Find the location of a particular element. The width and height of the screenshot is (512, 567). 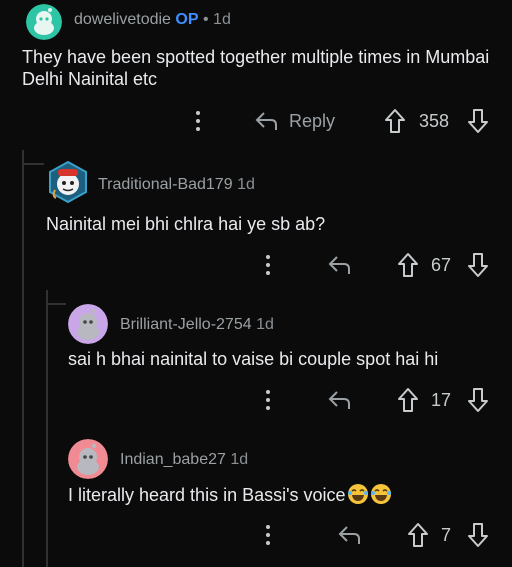

vote-count: 358 is located at coordinates (434, 121).